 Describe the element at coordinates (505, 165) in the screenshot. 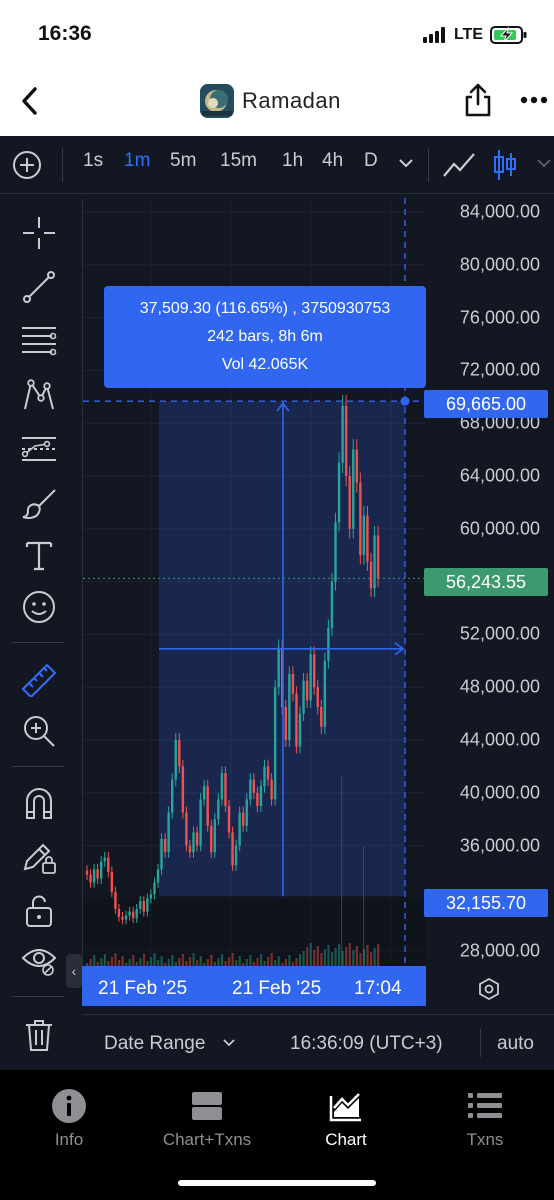

I see `candles-chart-type-icon` at that location.